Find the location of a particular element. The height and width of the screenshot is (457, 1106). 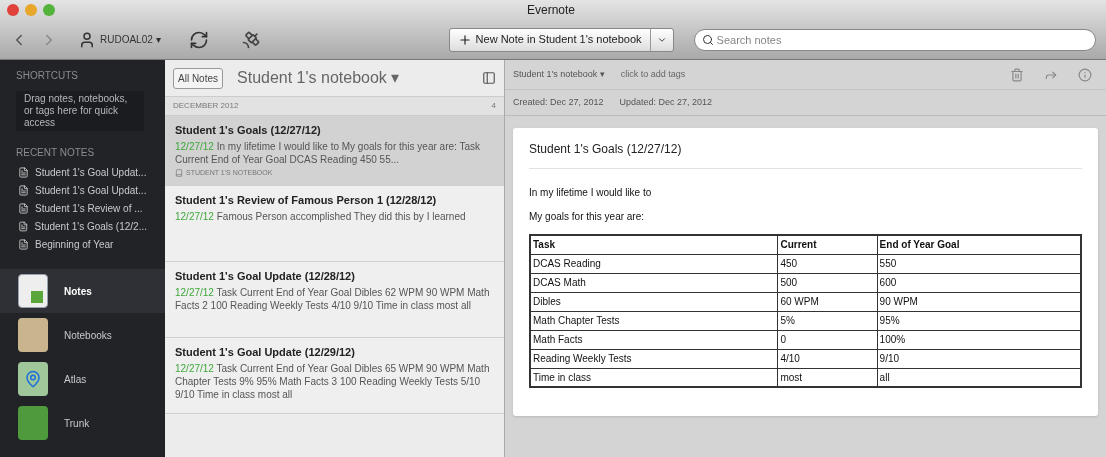

sync-icon is located at coordinates (198, 39).